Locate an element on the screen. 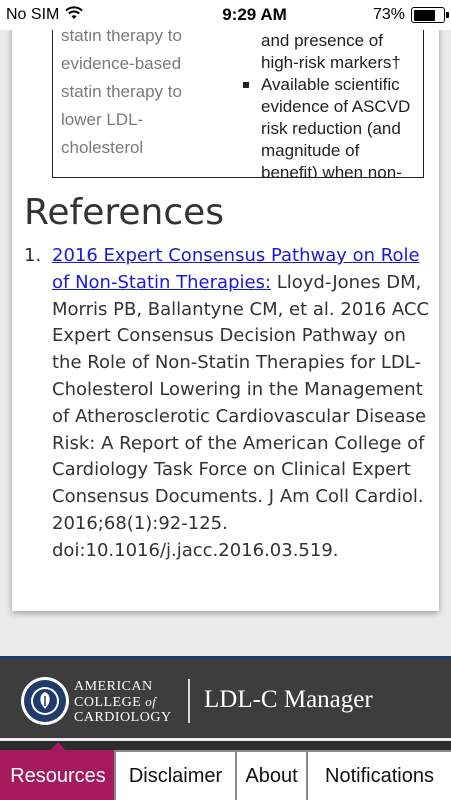  status-bar: No SIM 9:29 AM 73% is located at coordinates (225, 15).